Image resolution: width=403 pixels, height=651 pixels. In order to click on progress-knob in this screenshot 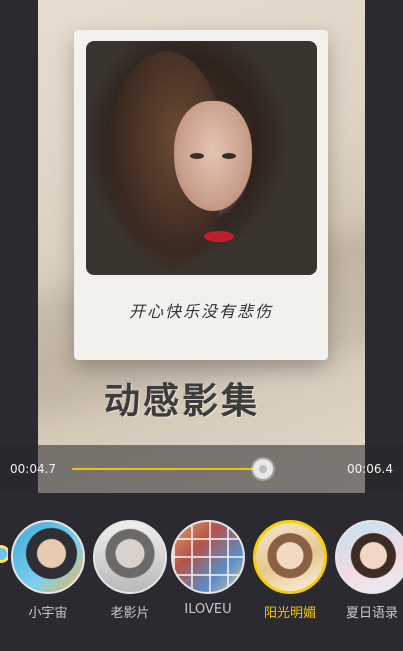, I will do `click(263, 469)`.